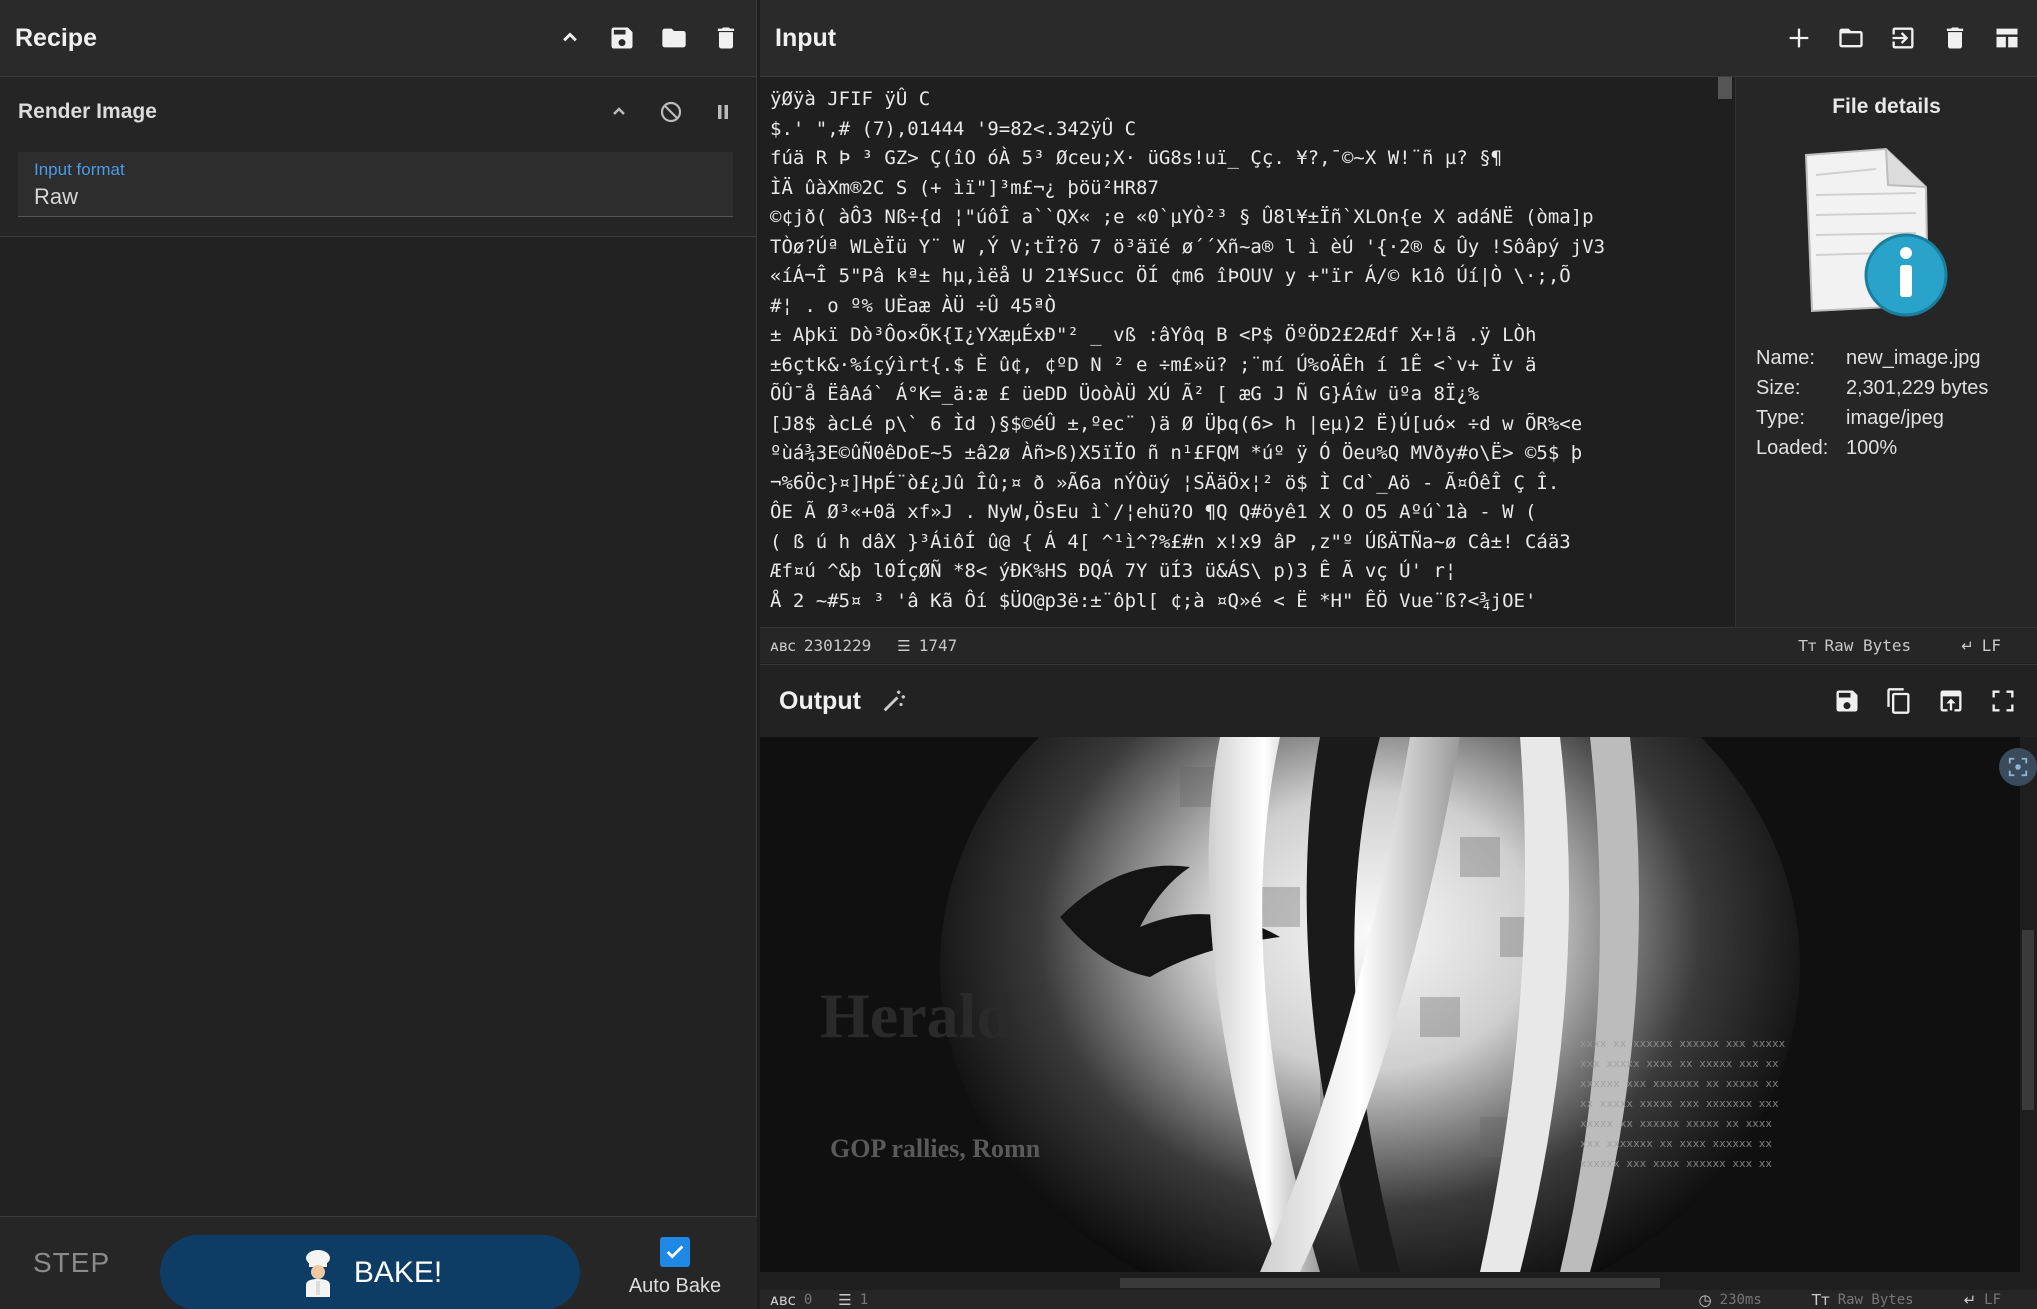 This screenshot has height=1309, width=2037. Describe the element at coordinates (1951, 701) in the screenshot. I see `replace-input-icon` at that location.